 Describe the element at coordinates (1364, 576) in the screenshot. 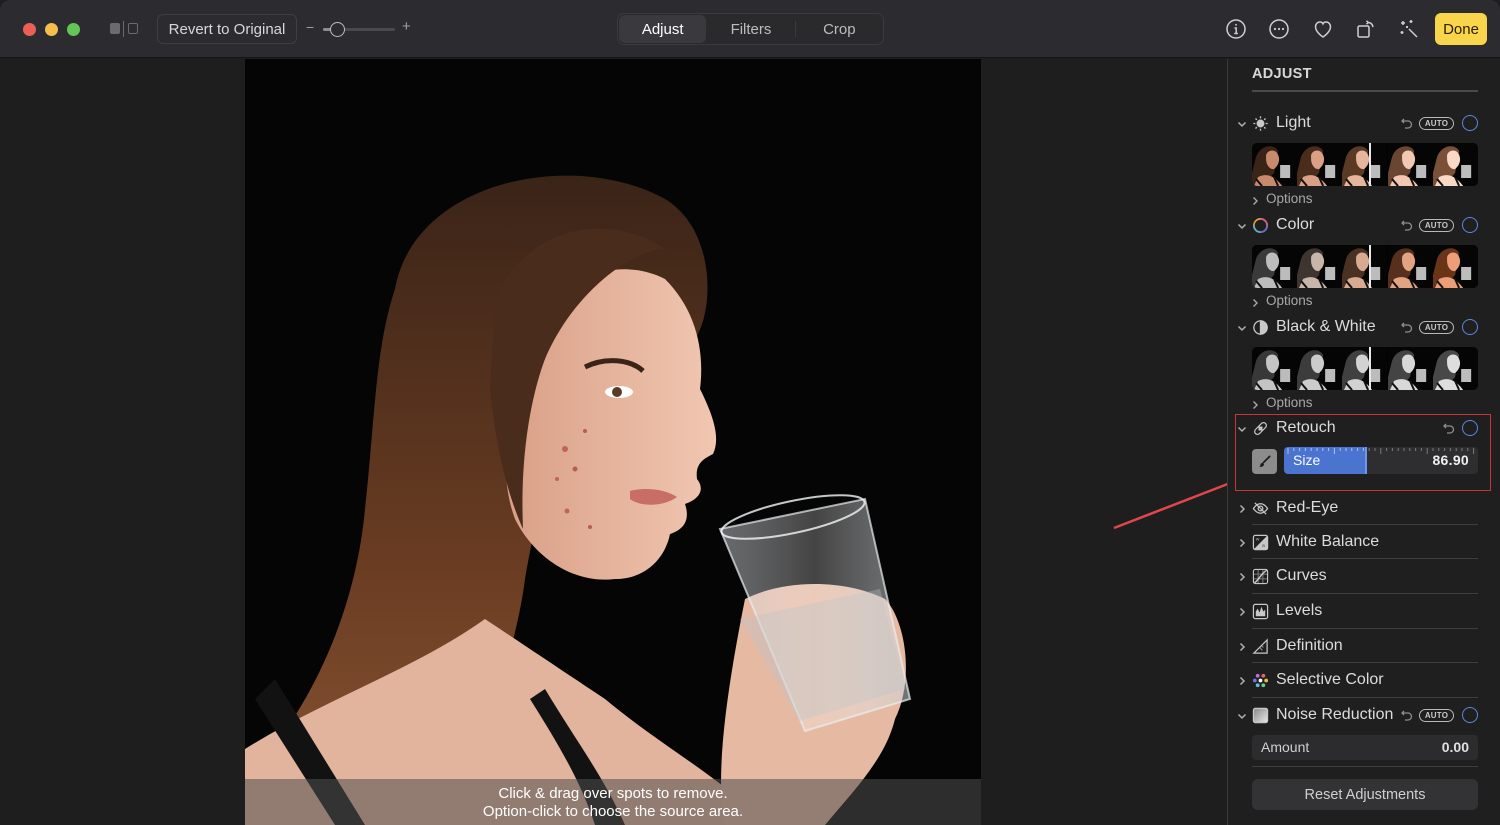

I see `section-curves: Curves` at that location.